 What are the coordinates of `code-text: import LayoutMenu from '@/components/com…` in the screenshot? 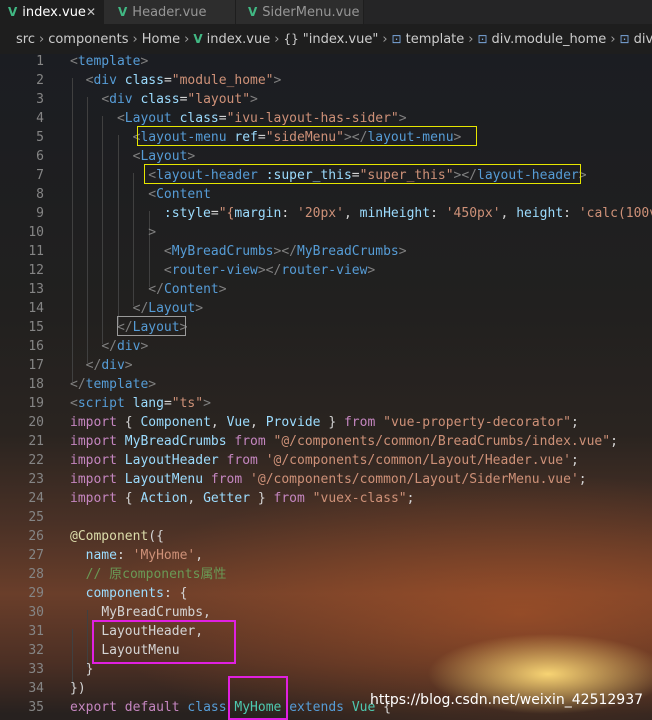 It's located at (328, 479).